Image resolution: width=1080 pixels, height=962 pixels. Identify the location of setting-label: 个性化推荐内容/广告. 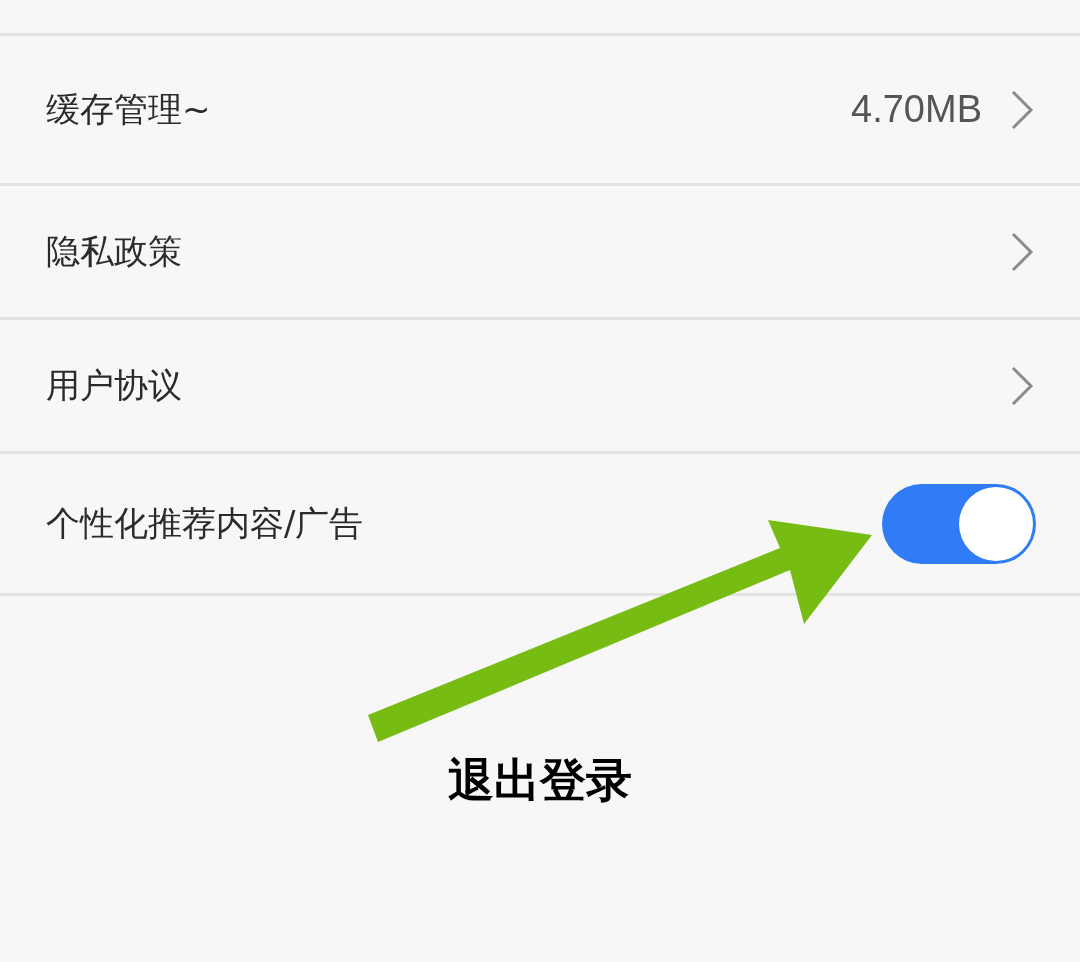
(205, 523).